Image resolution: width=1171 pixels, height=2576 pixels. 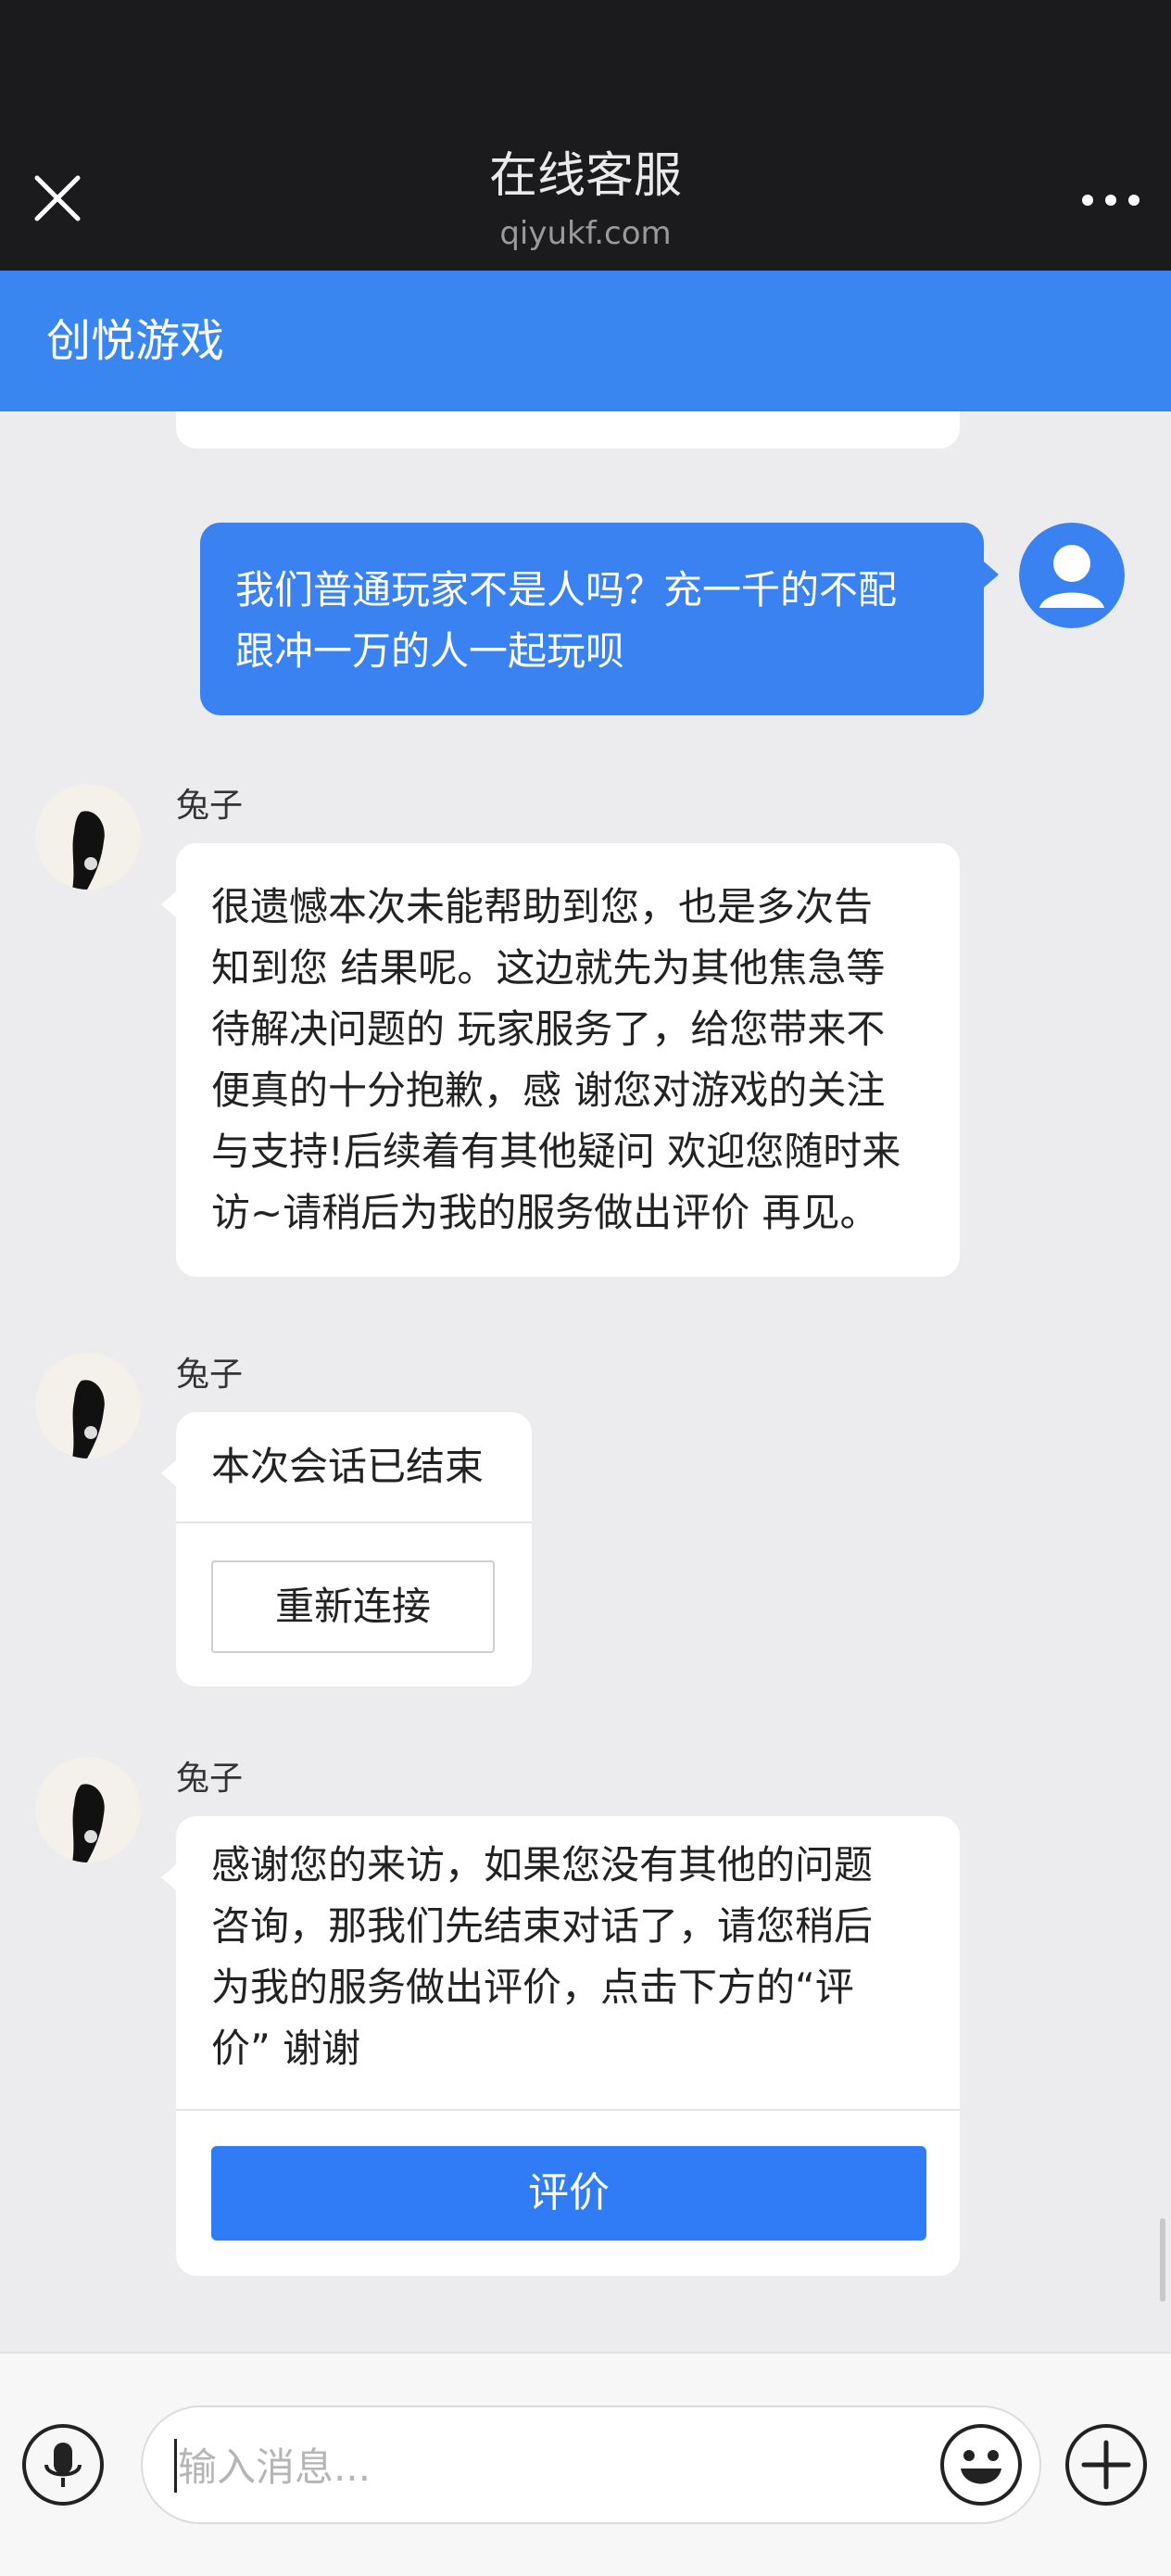 I want to click on emoji-icon, so click(x=981, y=2465).